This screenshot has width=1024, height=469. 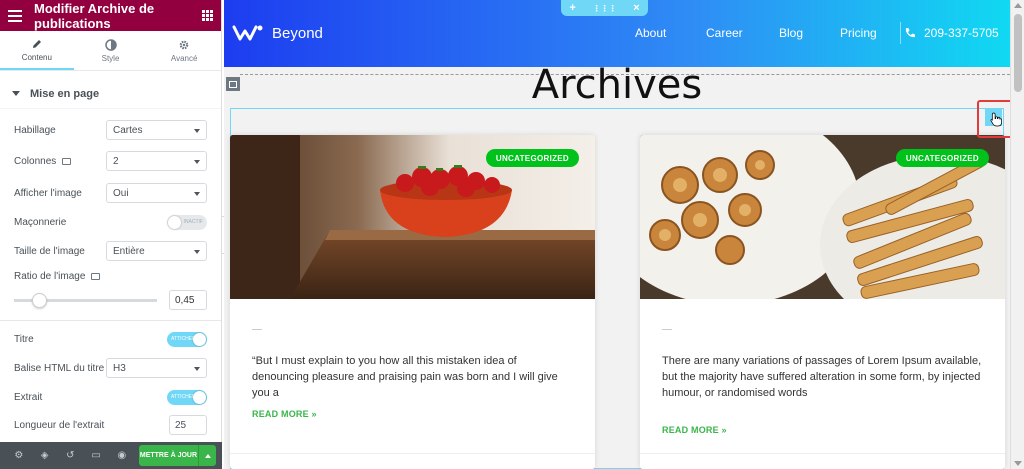 What do you see at coordinates (184, 44) in the screenshot?
I see `gear-icon` at bounding box center [184, 44].